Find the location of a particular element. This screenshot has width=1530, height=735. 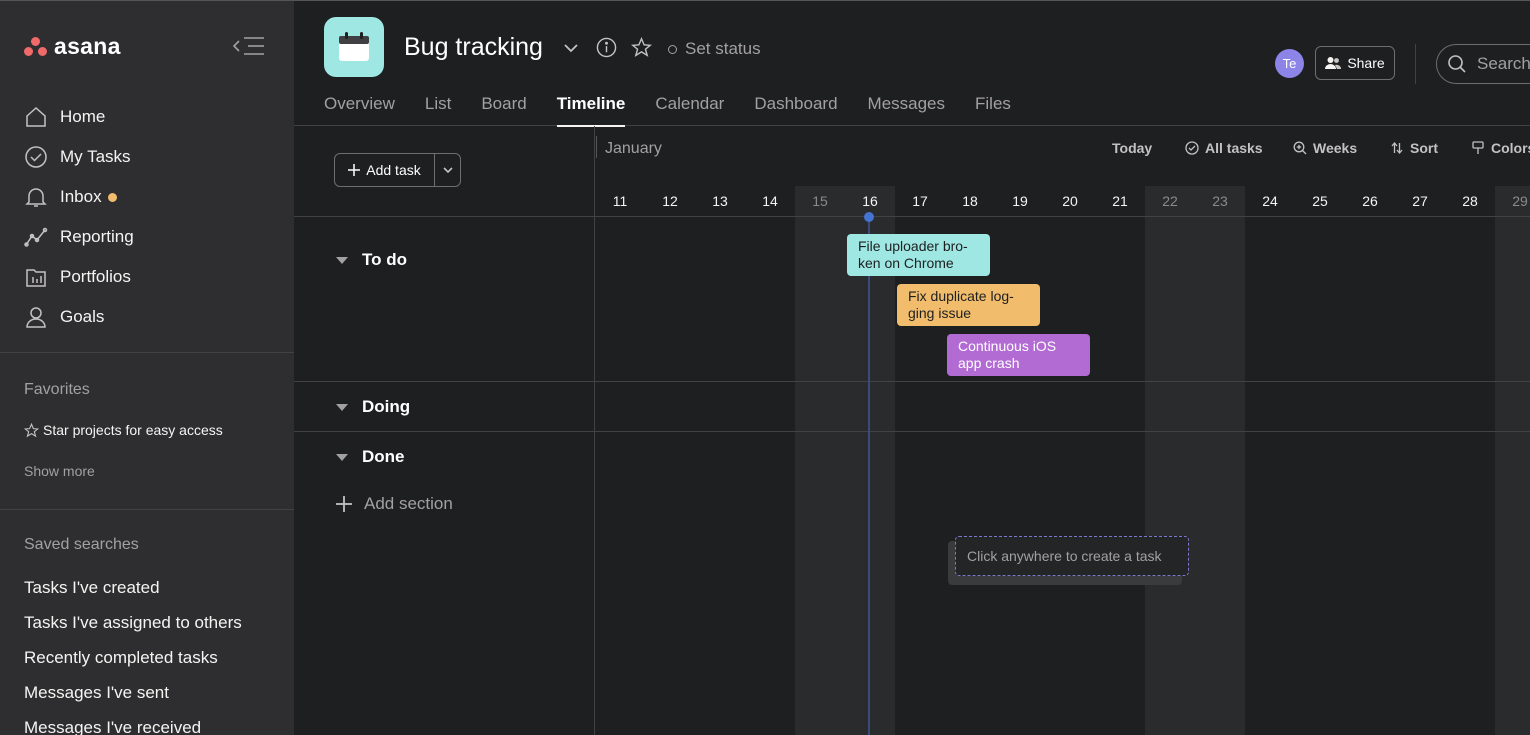

sidebar-item-label: Portfolios is located at coordinates (95, 276).